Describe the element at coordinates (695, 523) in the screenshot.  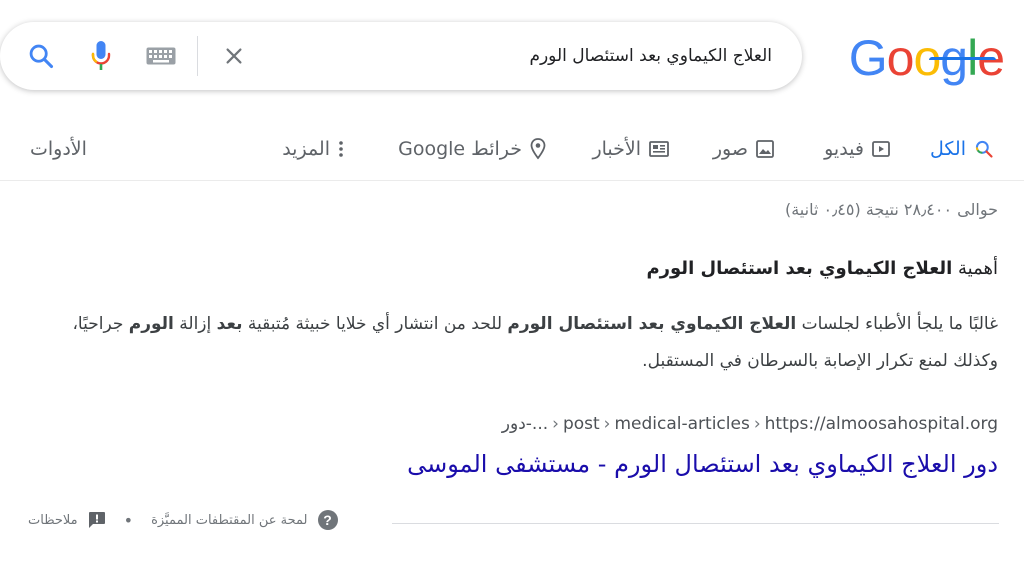
I see `snippet-footer-divider` at that location.